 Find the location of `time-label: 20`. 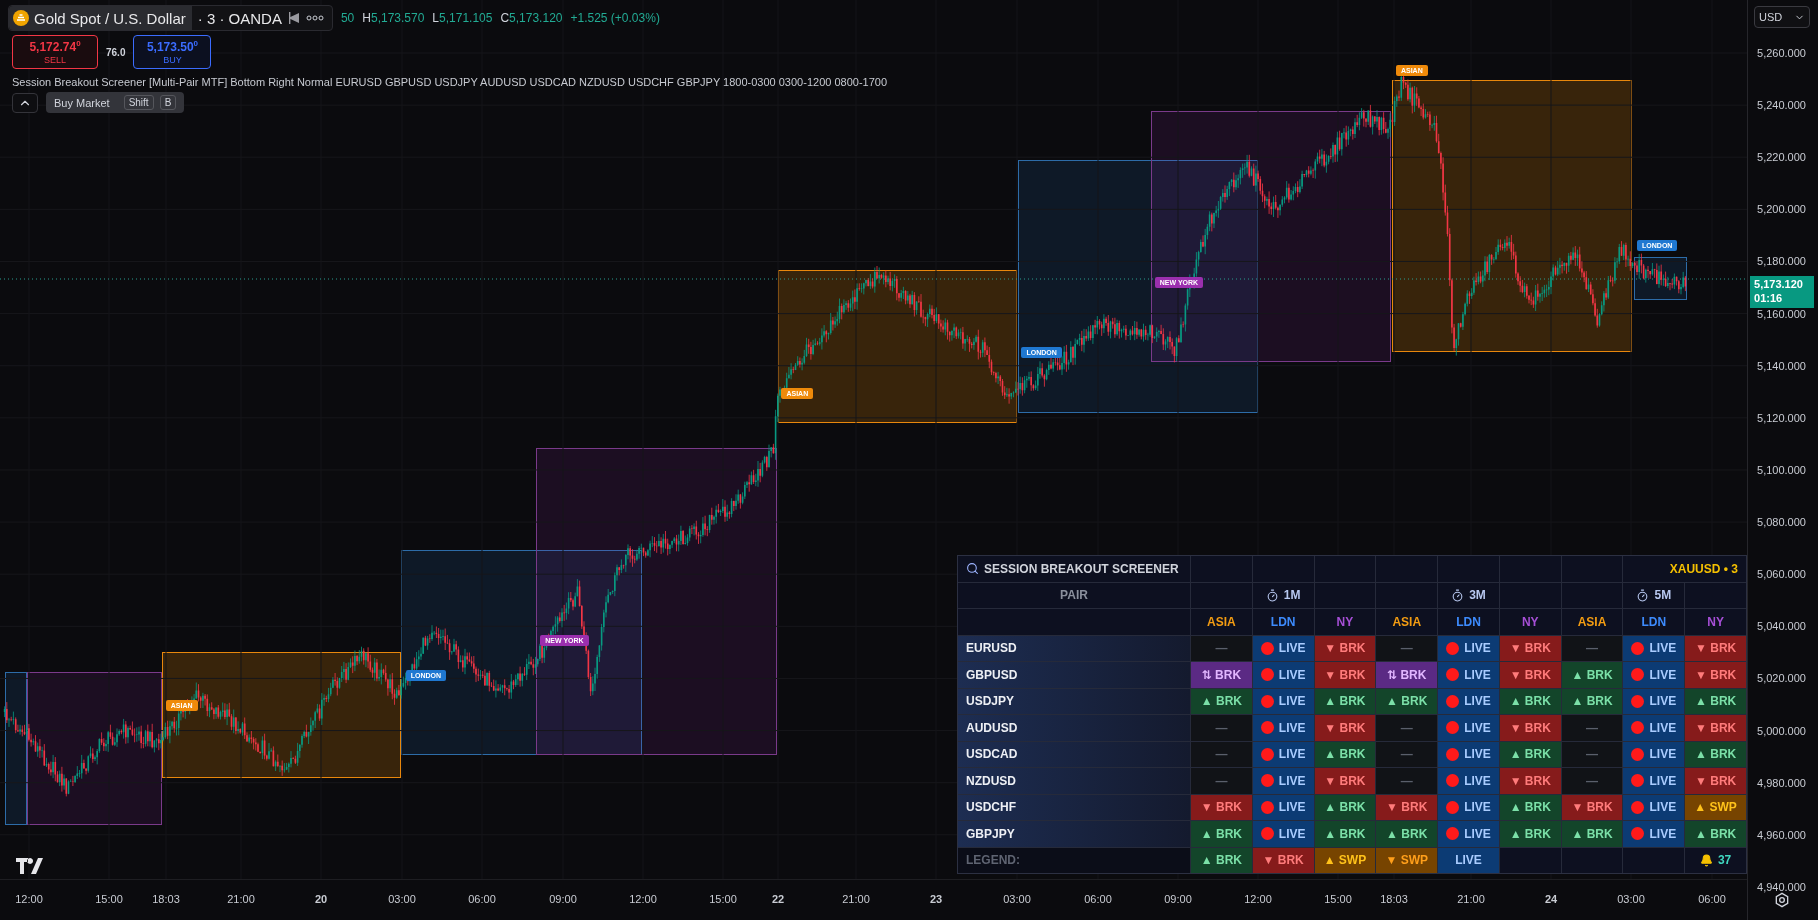

time-label: 20 is located at coordinates (321, 899).